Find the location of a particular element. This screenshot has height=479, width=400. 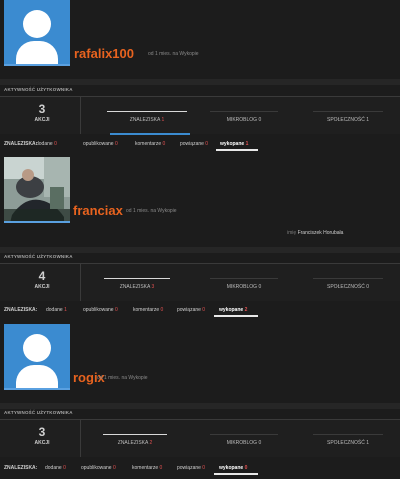

user-photo is located at coordinates (37, 190).